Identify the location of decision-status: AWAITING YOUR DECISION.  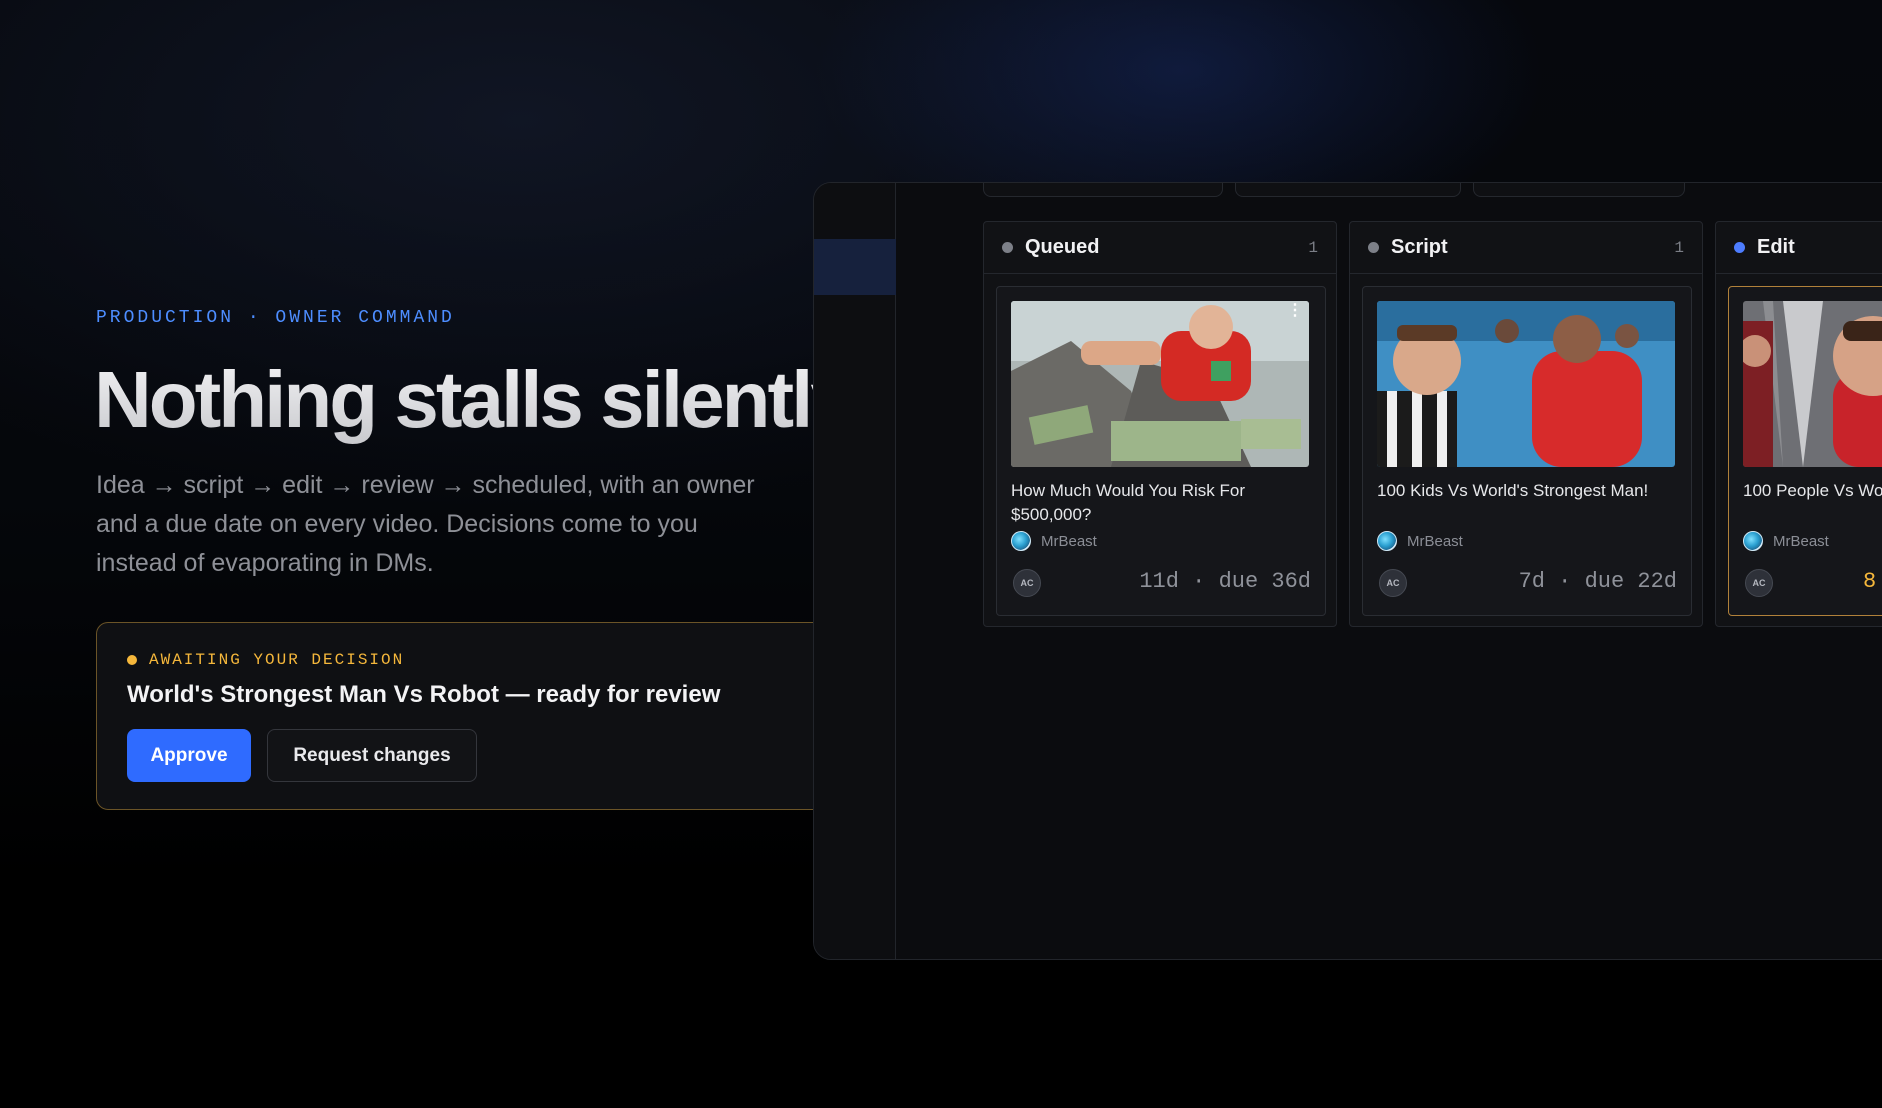
(265, 660).